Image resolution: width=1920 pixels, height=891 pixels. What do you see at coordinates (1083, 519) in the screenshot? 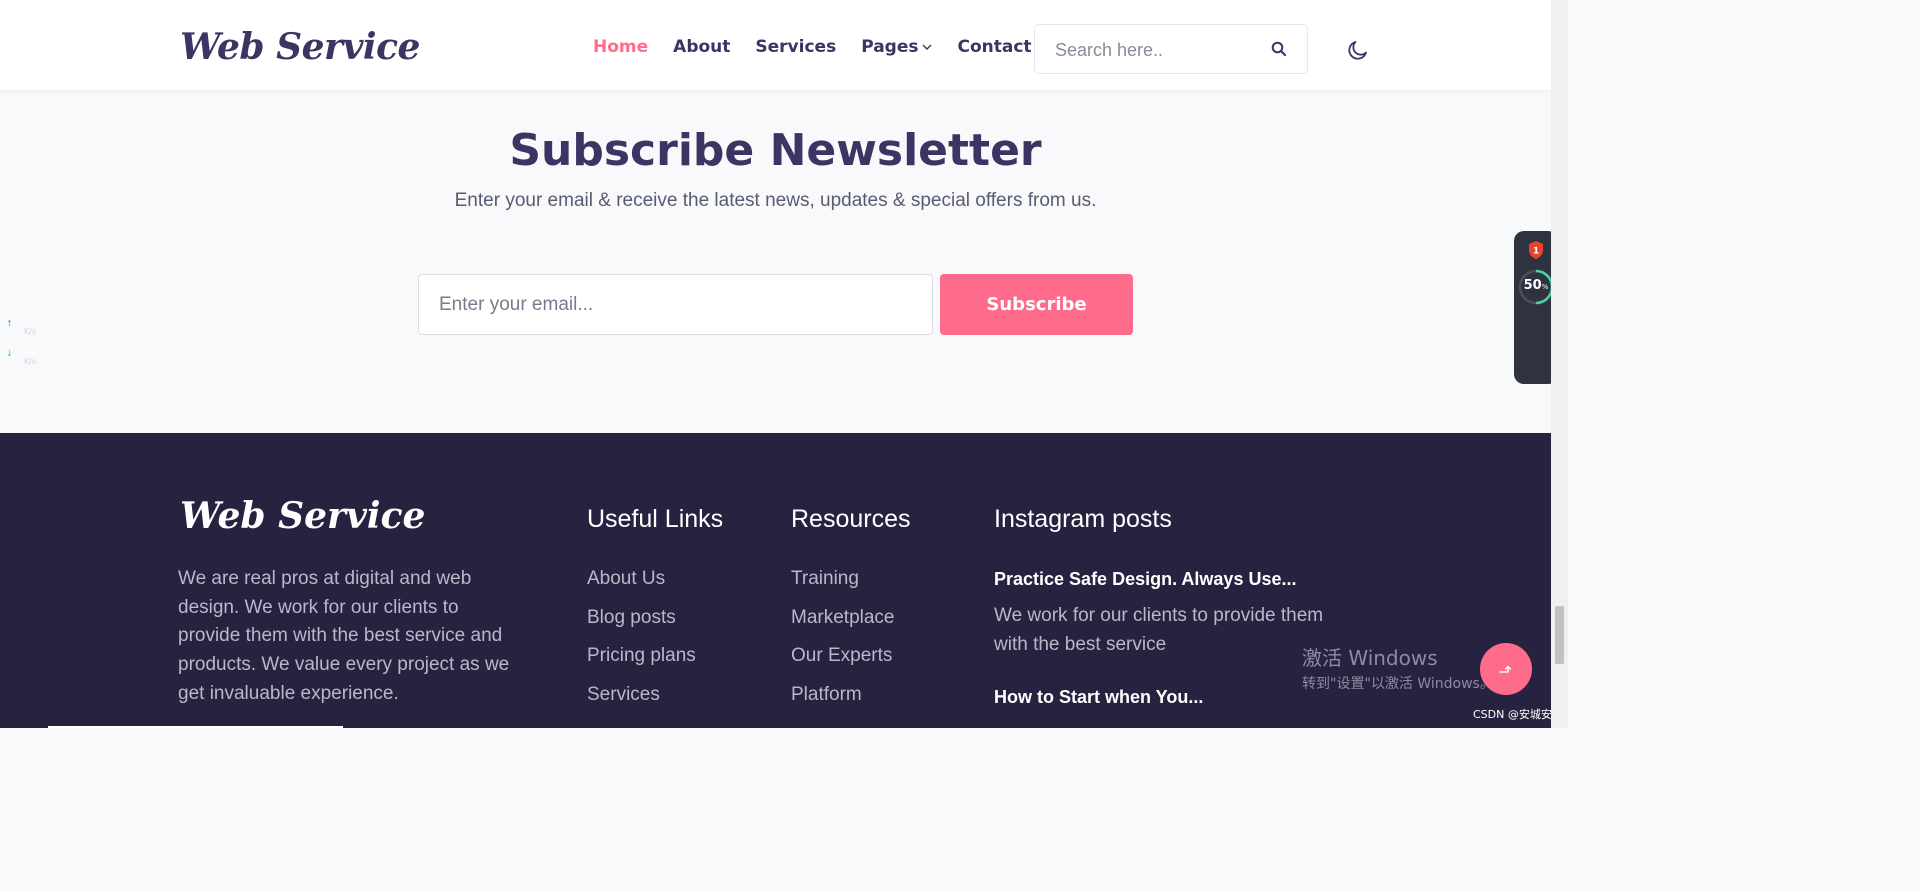
I see `instagram-title: Instagram posts` at bounding box center [1083, 519].